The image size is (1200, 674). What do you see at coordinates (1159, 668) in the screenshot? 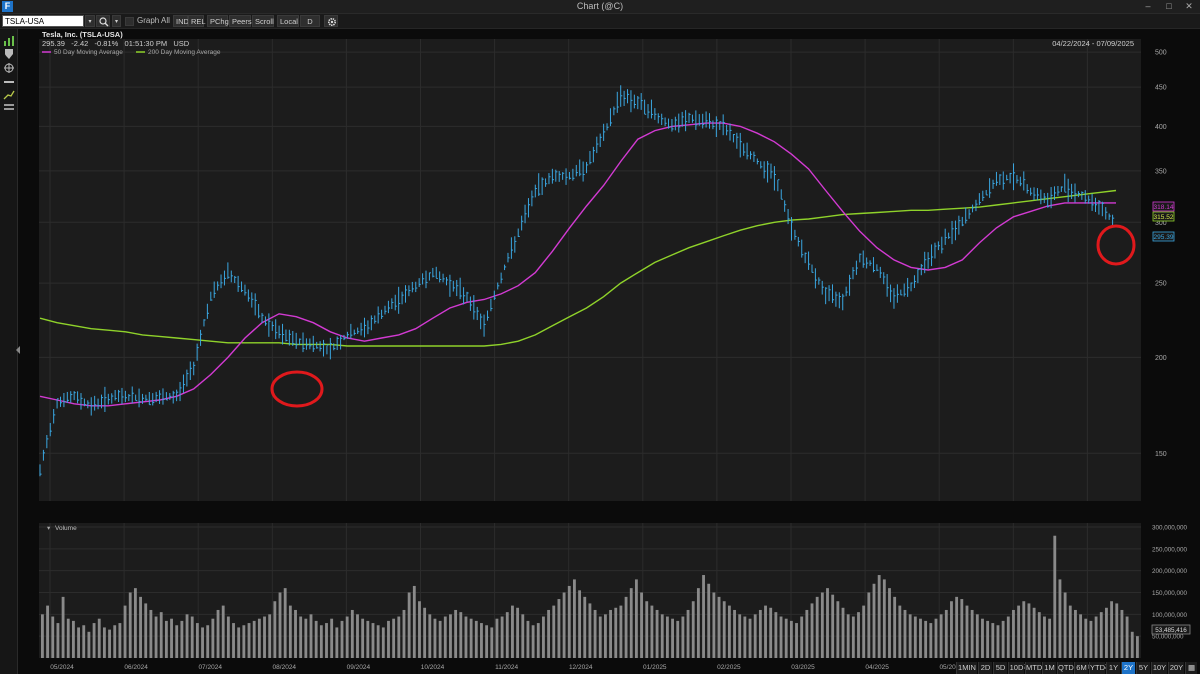
I see `period-button-10y: 10Y` at bounding box center [1159, 668].